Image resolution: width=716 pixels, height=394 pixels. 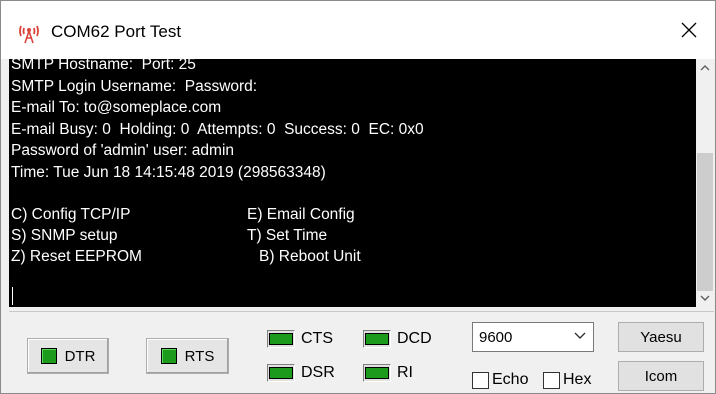 What do you see at coordinates (661, 376) in the screenshot?
I see `icom-button: Icom` at bounding box center [661, 376].